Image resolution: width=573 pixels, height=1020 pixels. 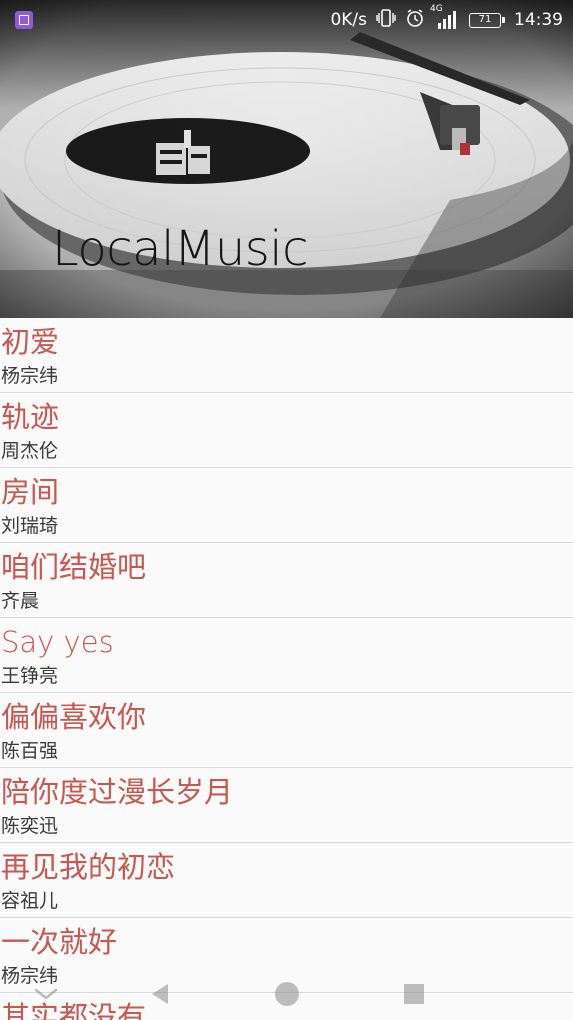 I want to click on page-title: LocalMusic, so click(x=180, y=249).